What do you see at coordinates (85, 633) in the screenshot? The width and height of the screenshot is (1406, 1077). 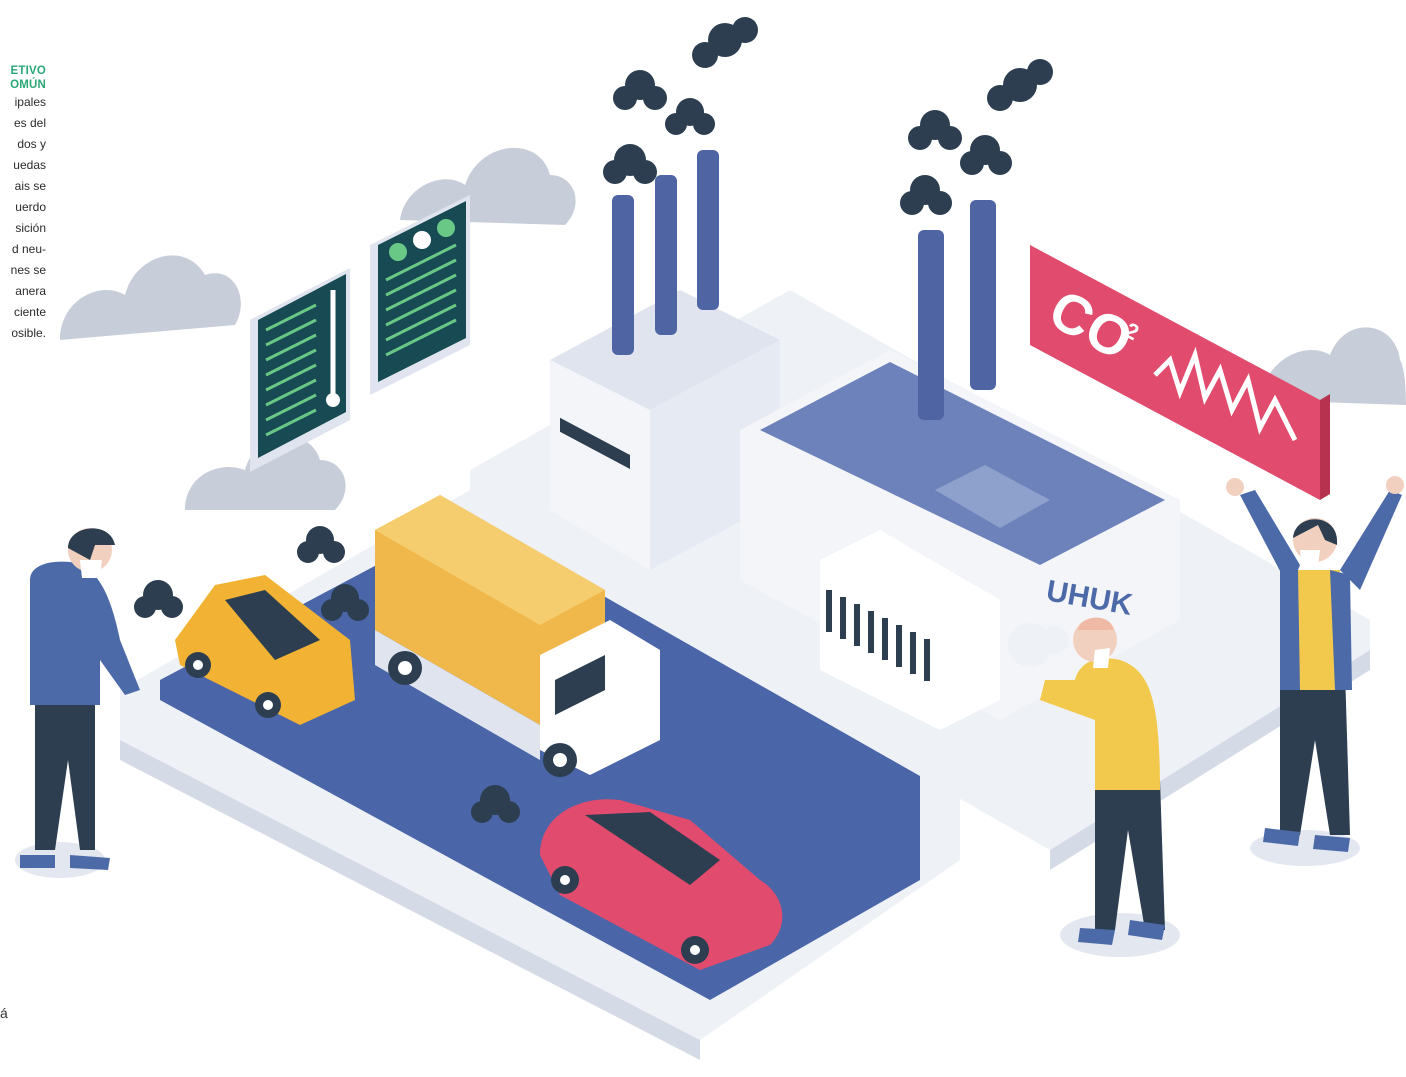 I see `person-left-jacket` at bounding box center [85, 633].